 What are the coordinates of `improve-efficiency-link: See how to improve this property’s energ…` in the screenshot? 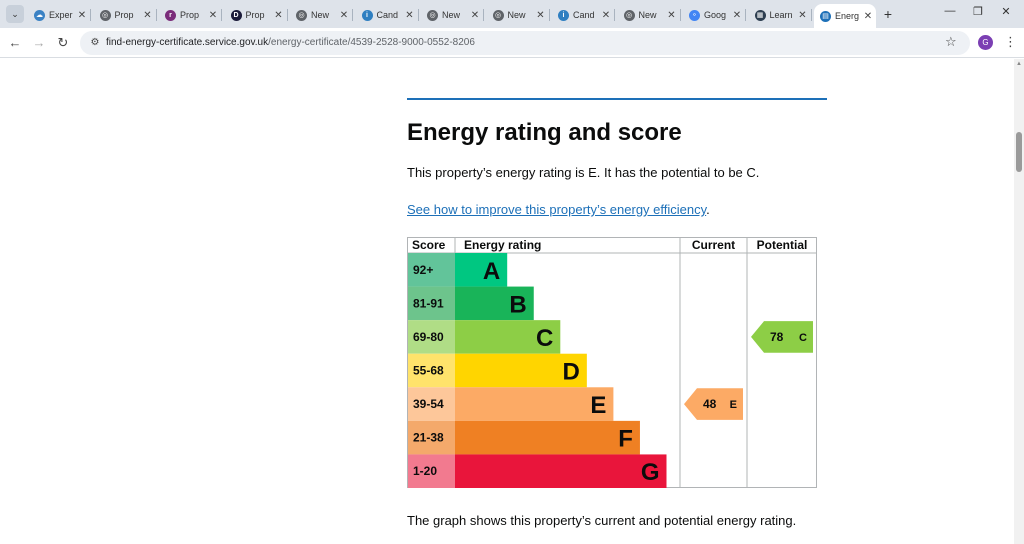 It's located at (556, 209).